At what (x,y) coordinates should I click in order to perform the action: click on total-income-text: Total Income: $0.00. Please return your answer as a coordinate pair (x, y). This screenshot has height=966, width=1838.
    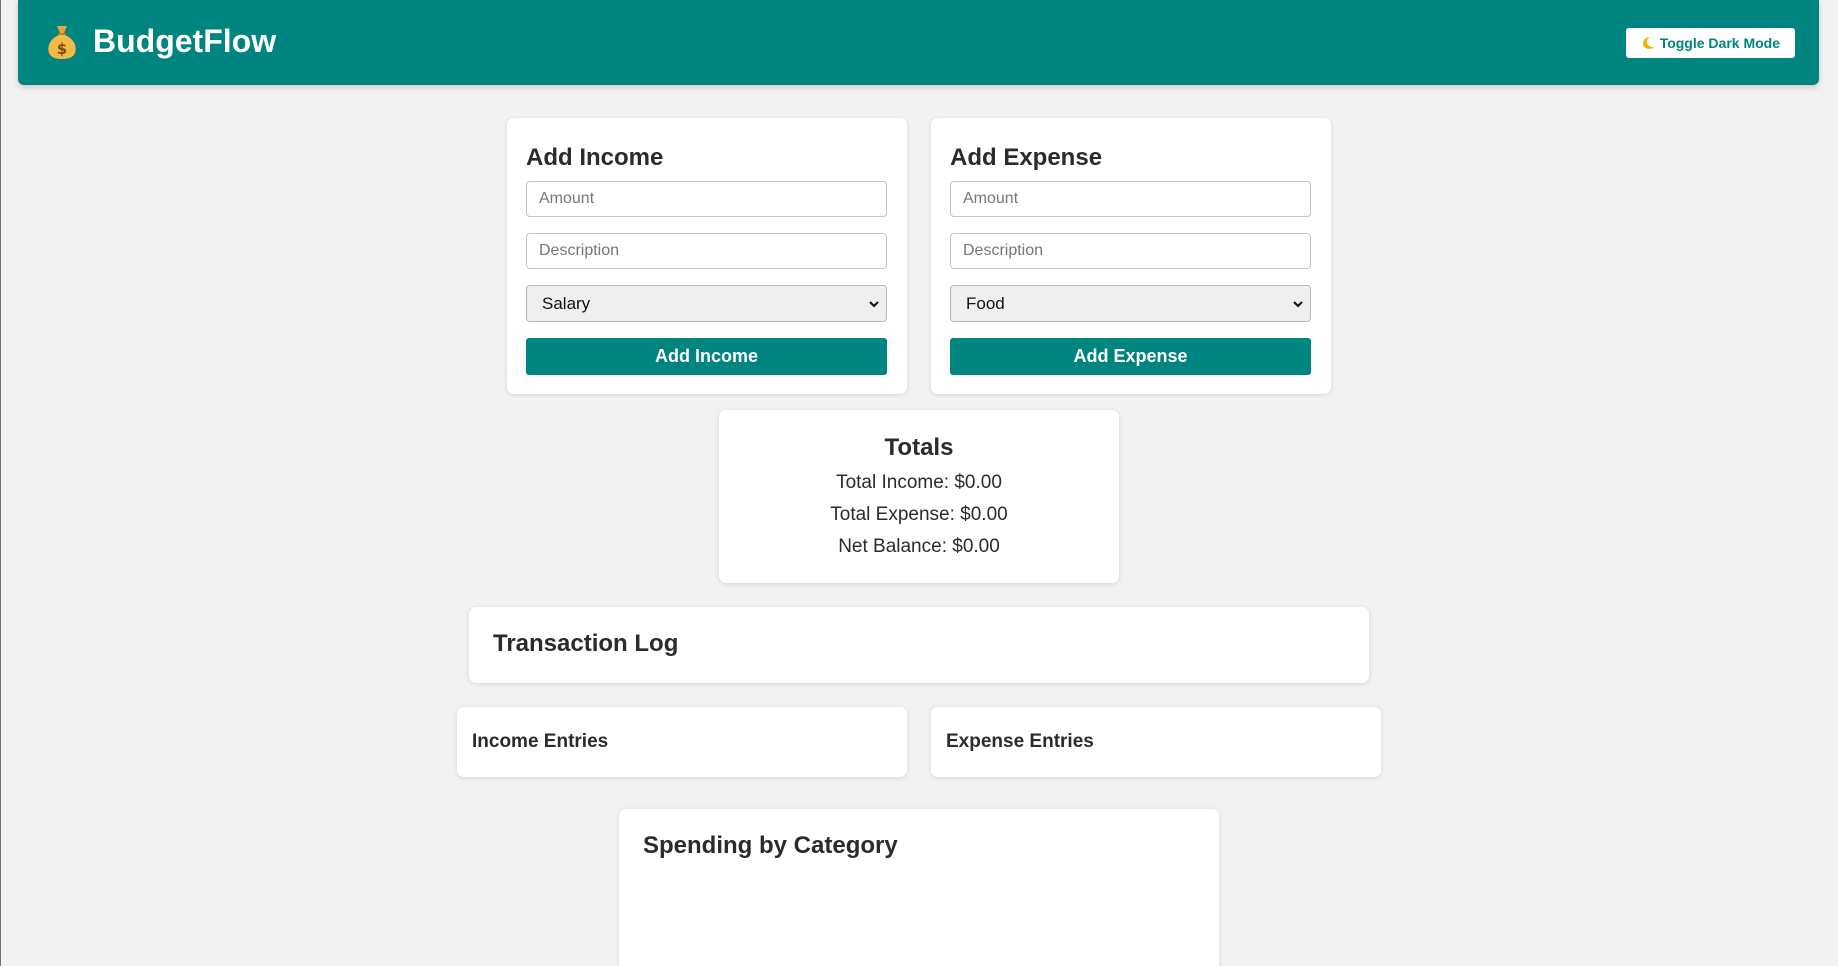
    Looking at the image, I should click on (919, 482).